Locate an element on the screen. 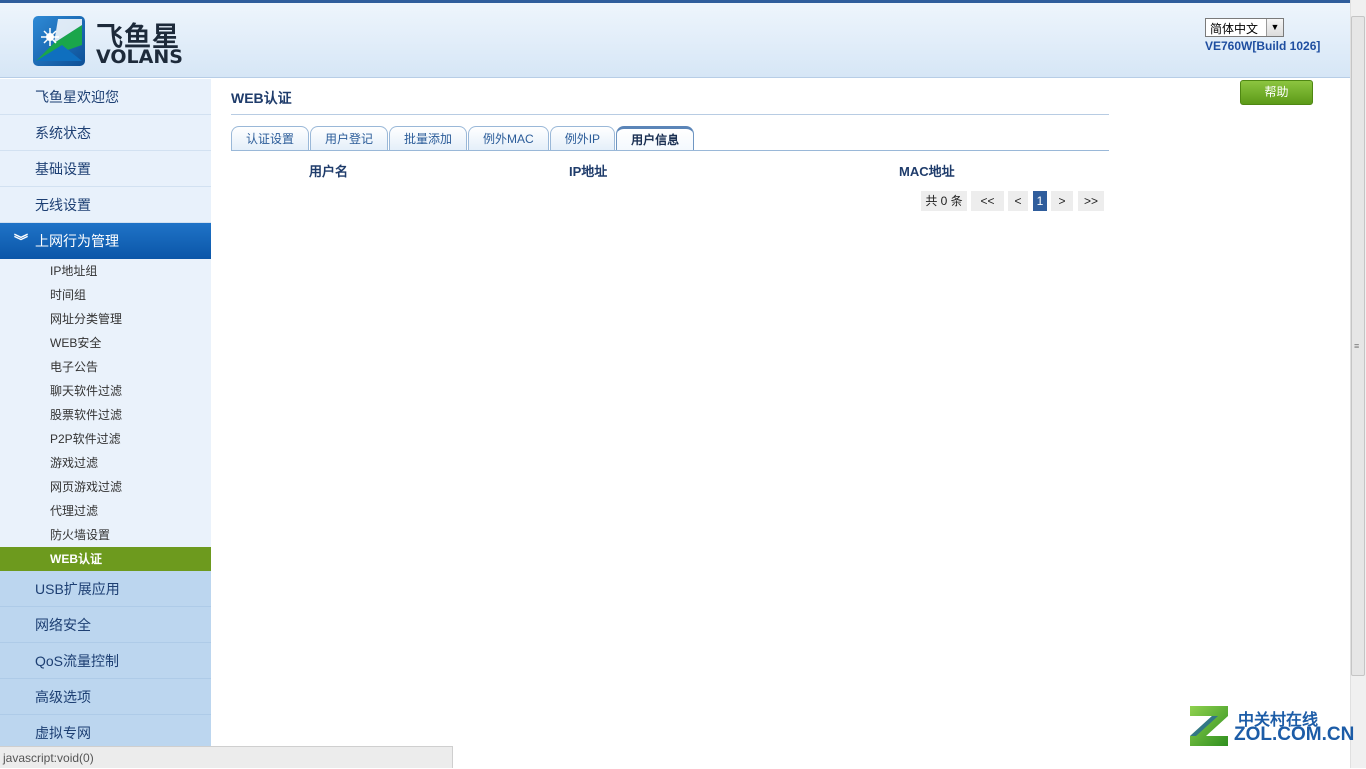 Image resolution: width=1366 pixels, height=769 pixels. zol-en-text: ZOL.COM.CN is located at coordinates (1294, 734).